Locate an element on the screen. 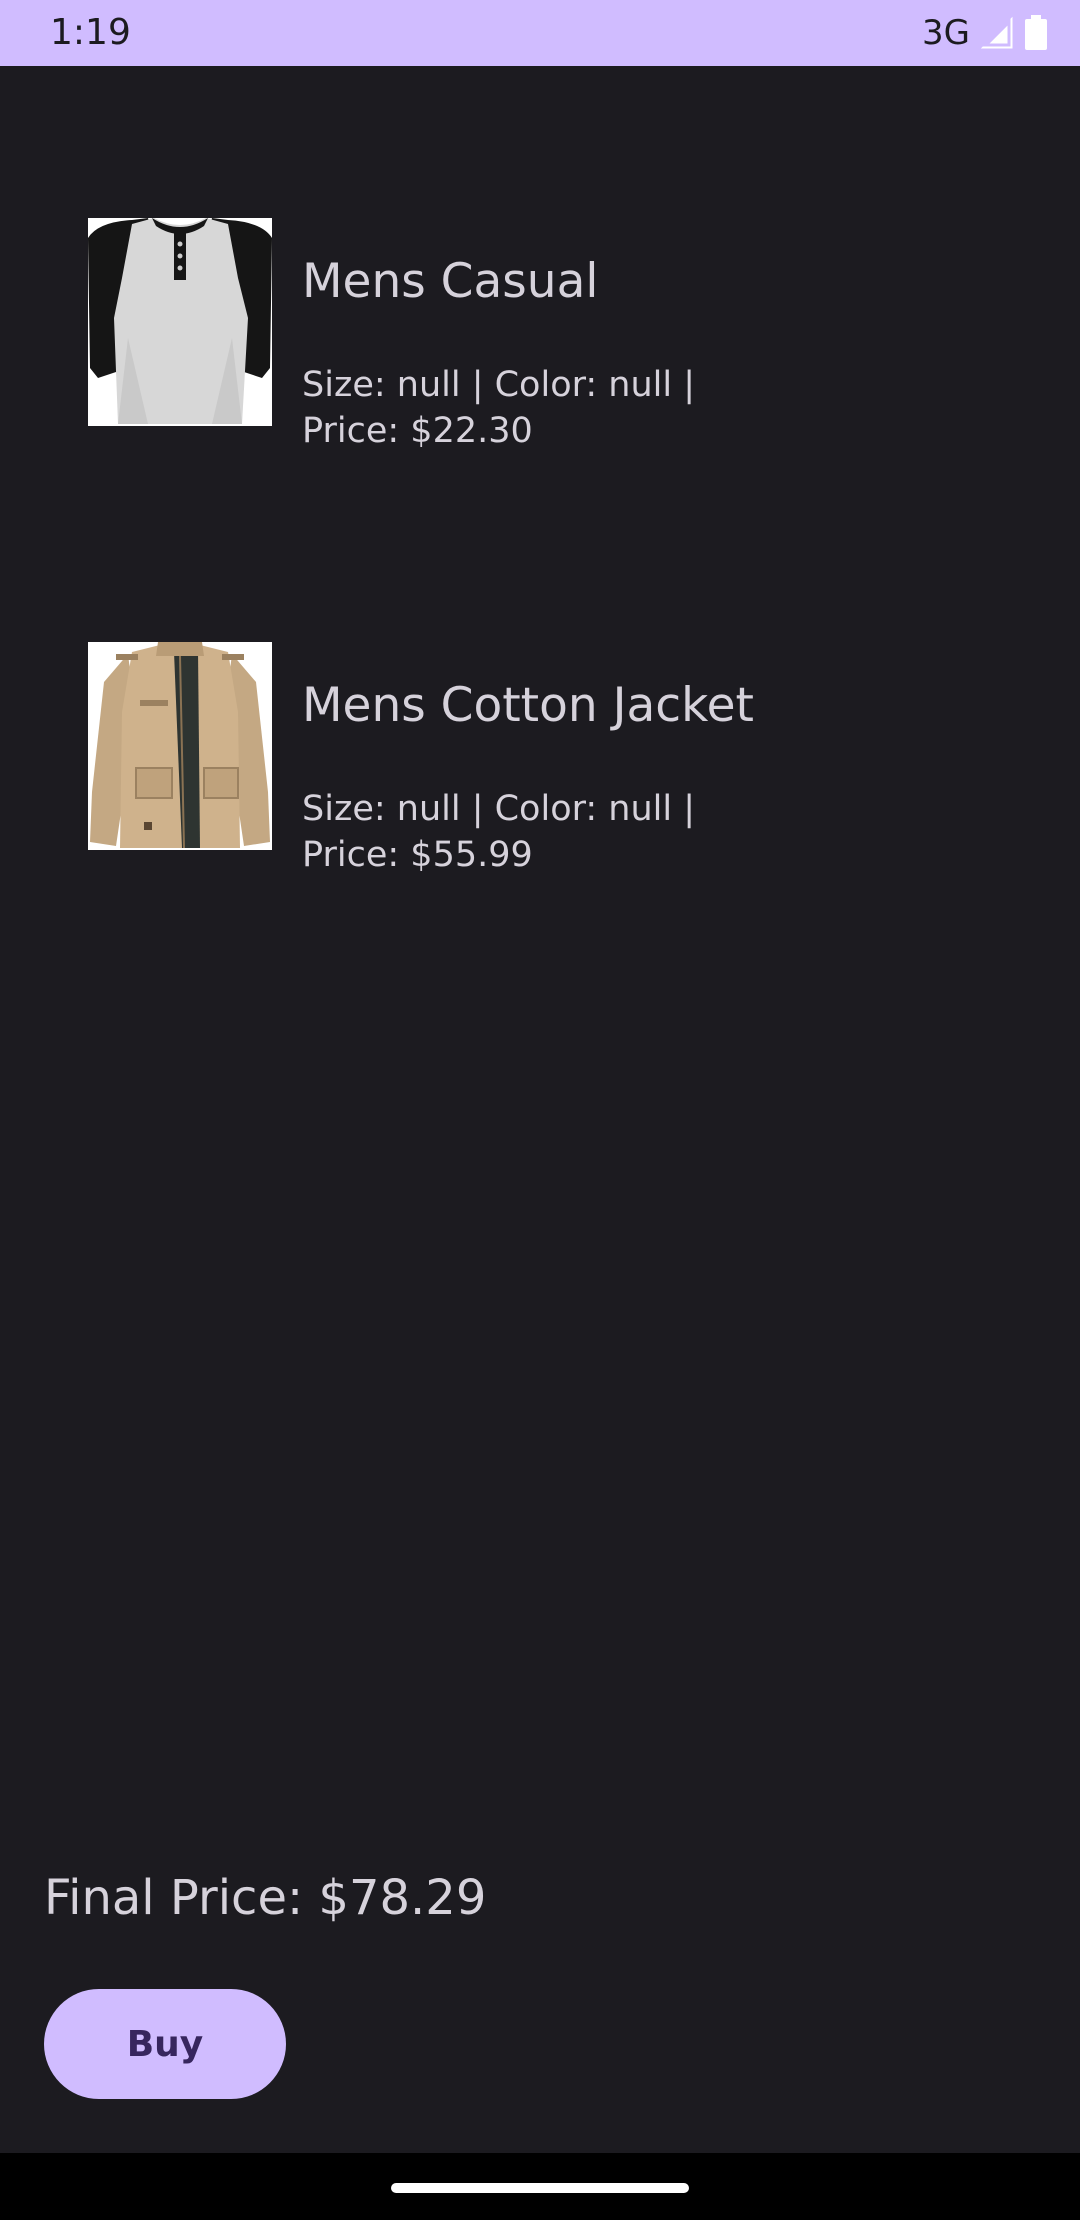 The height and width of the screenshot is (2220, 1080). network-type: 3G is located at coordinates (946, 33).